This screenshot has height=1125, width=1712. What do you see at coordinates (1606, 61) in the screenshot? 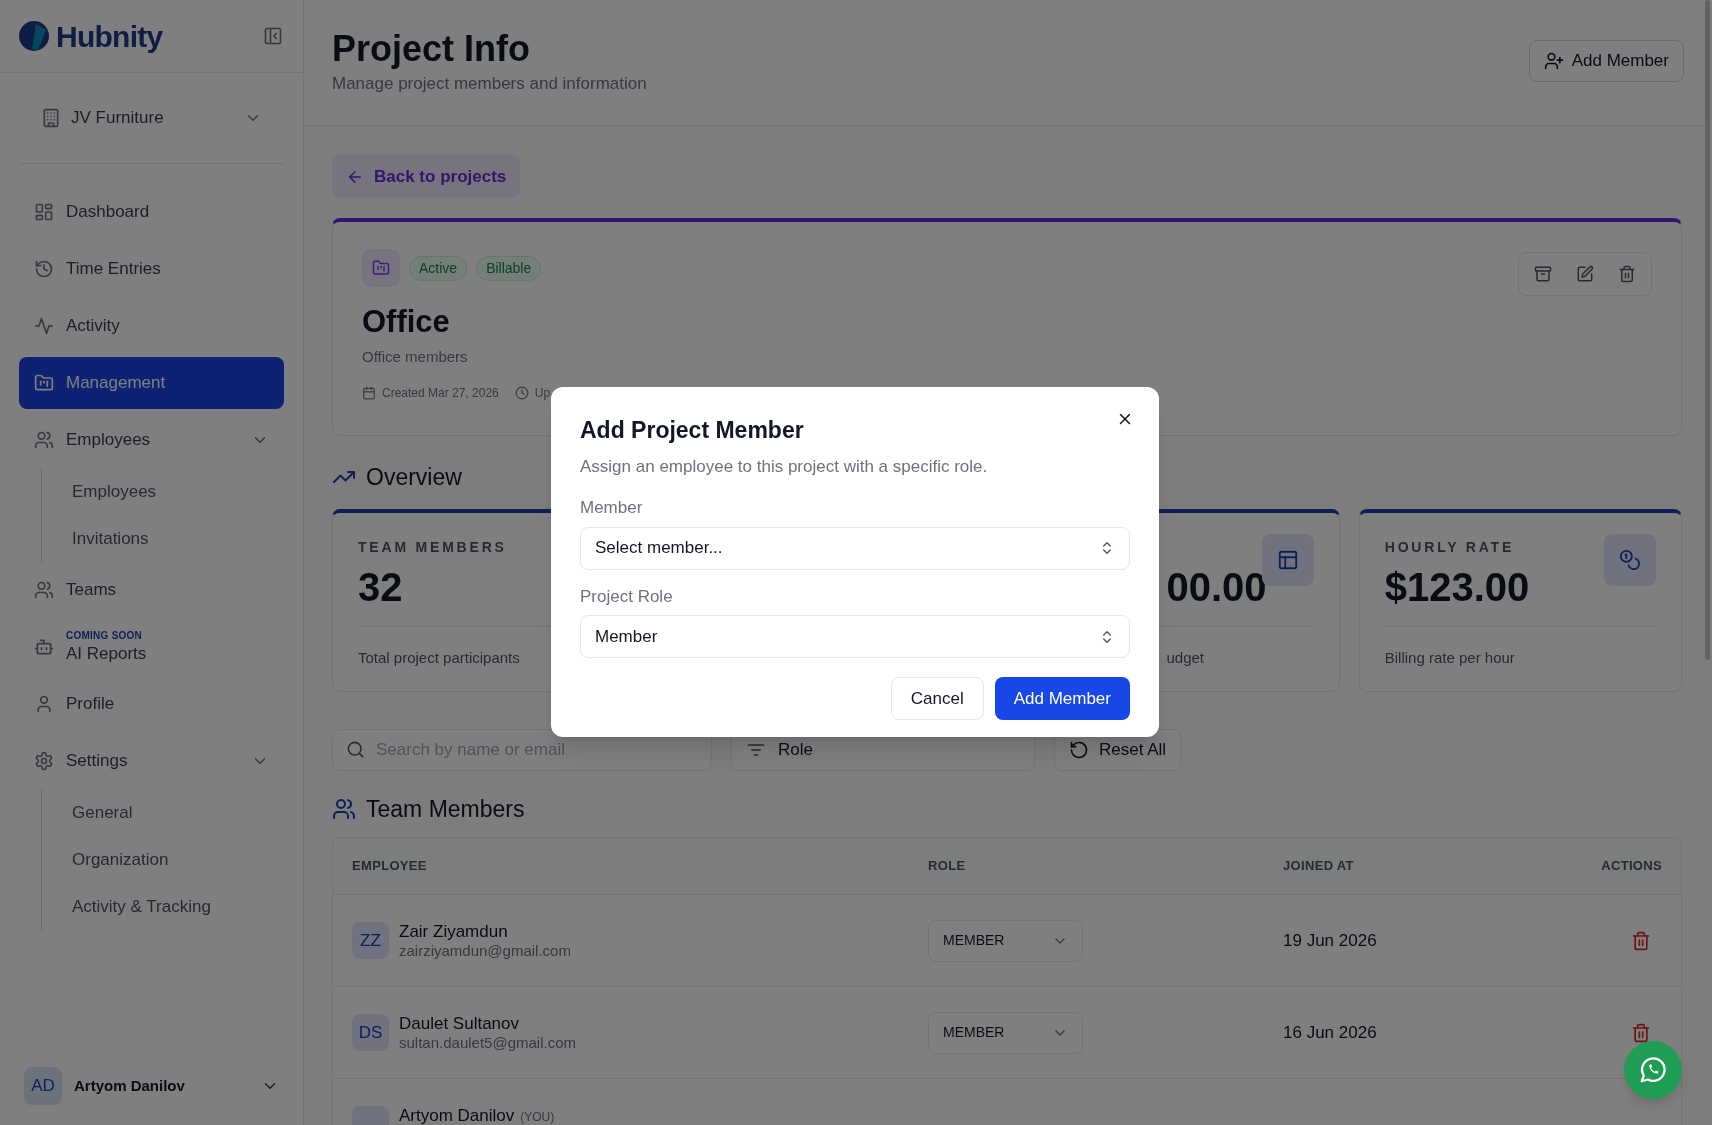
I see `add-member-button: Add Member` at bounding box center [1606, 61].